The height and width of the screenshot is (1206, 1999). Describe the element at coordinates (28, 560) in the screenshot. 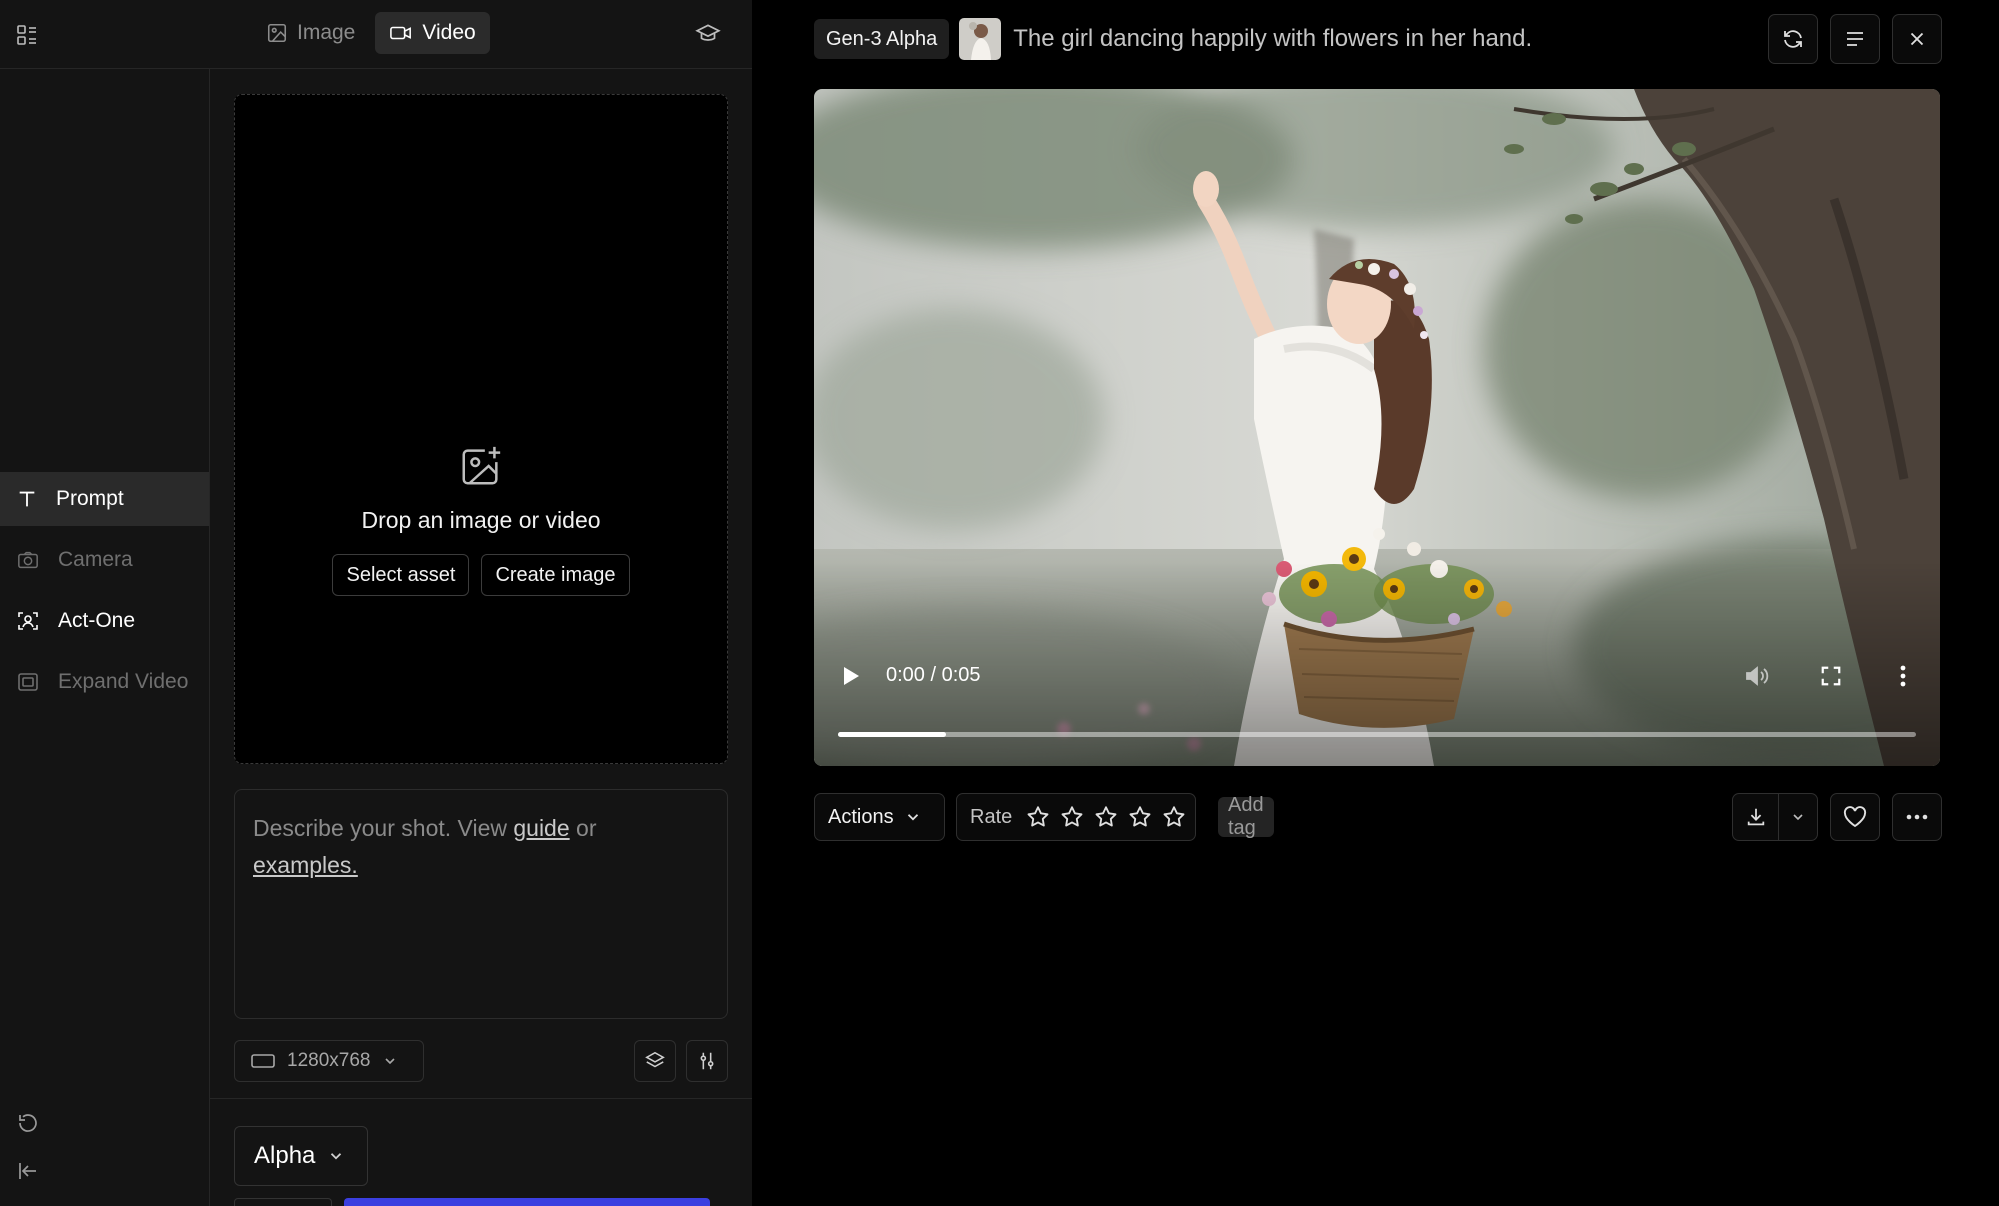

I see `camera-icon` at that location.